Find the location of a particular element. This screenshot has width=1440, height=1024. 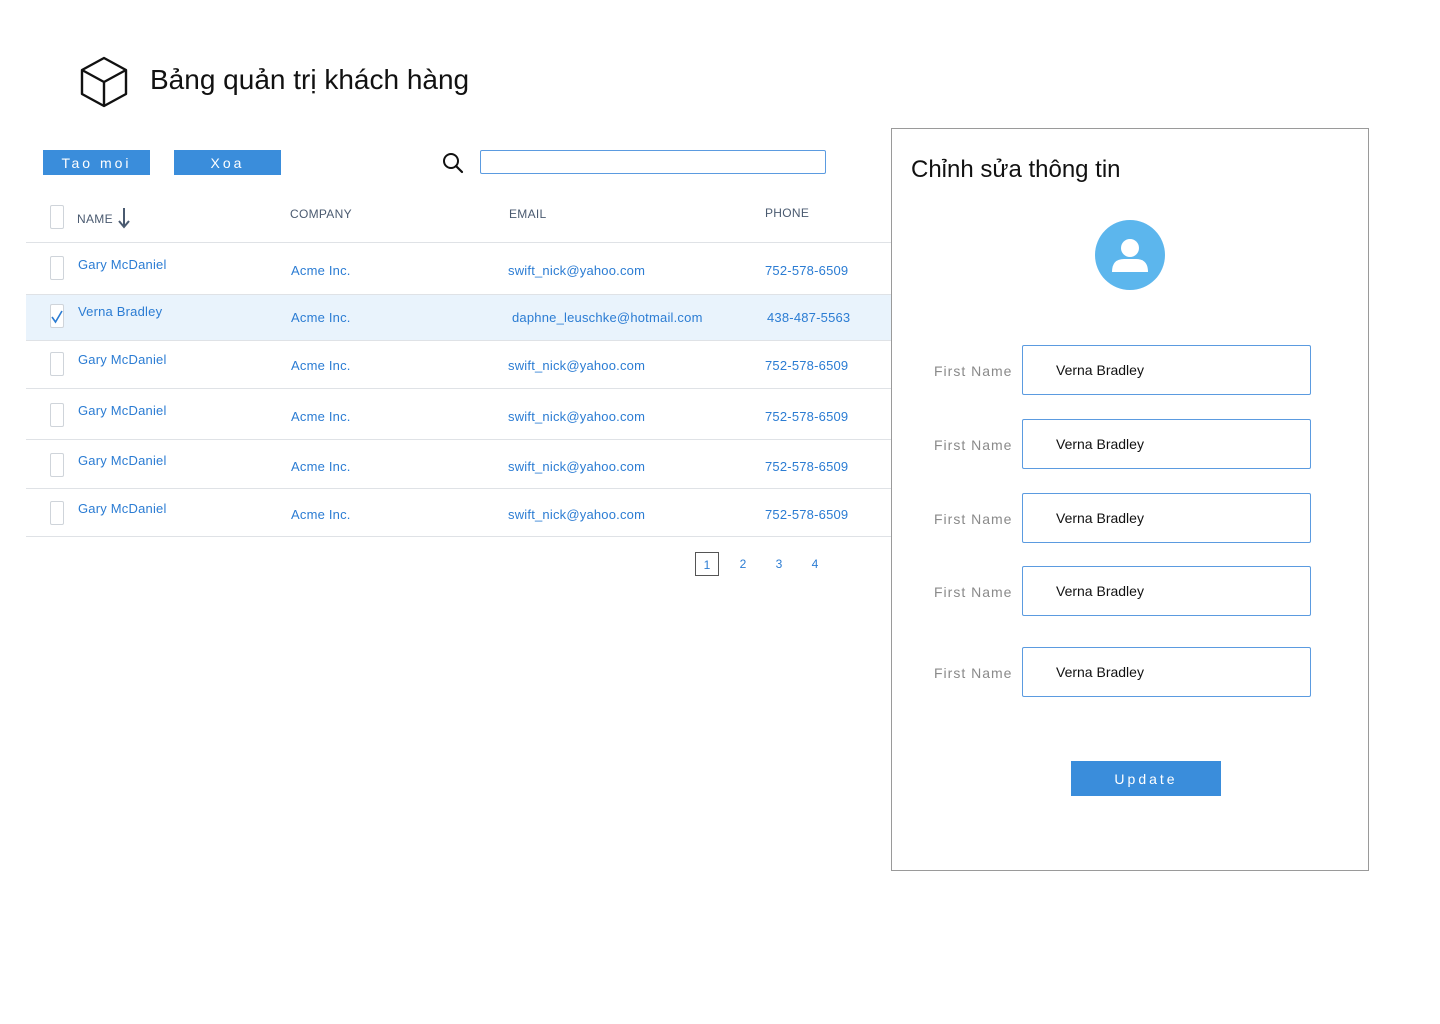

delete-button: Xoa is located at coordinates (227, 162).